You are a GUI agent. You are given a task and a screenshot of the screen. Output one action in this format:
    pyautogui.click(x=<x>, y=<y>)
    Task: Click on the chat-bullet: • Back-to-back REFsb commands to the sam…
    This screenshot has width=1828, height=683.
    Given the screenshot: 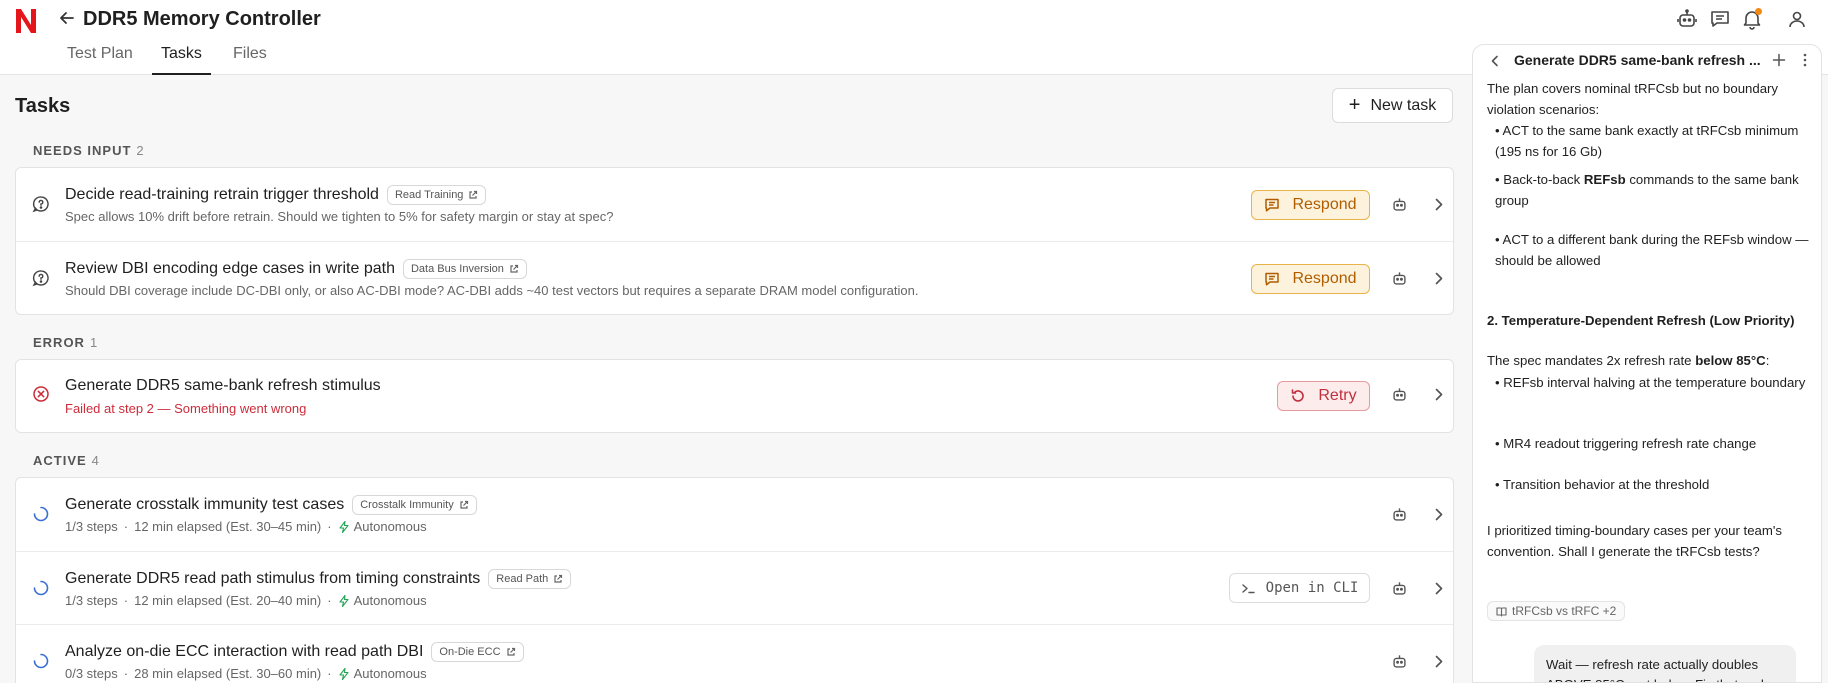 What is the action you would take?
    pyautogui.click(x=1647, y=190)
    